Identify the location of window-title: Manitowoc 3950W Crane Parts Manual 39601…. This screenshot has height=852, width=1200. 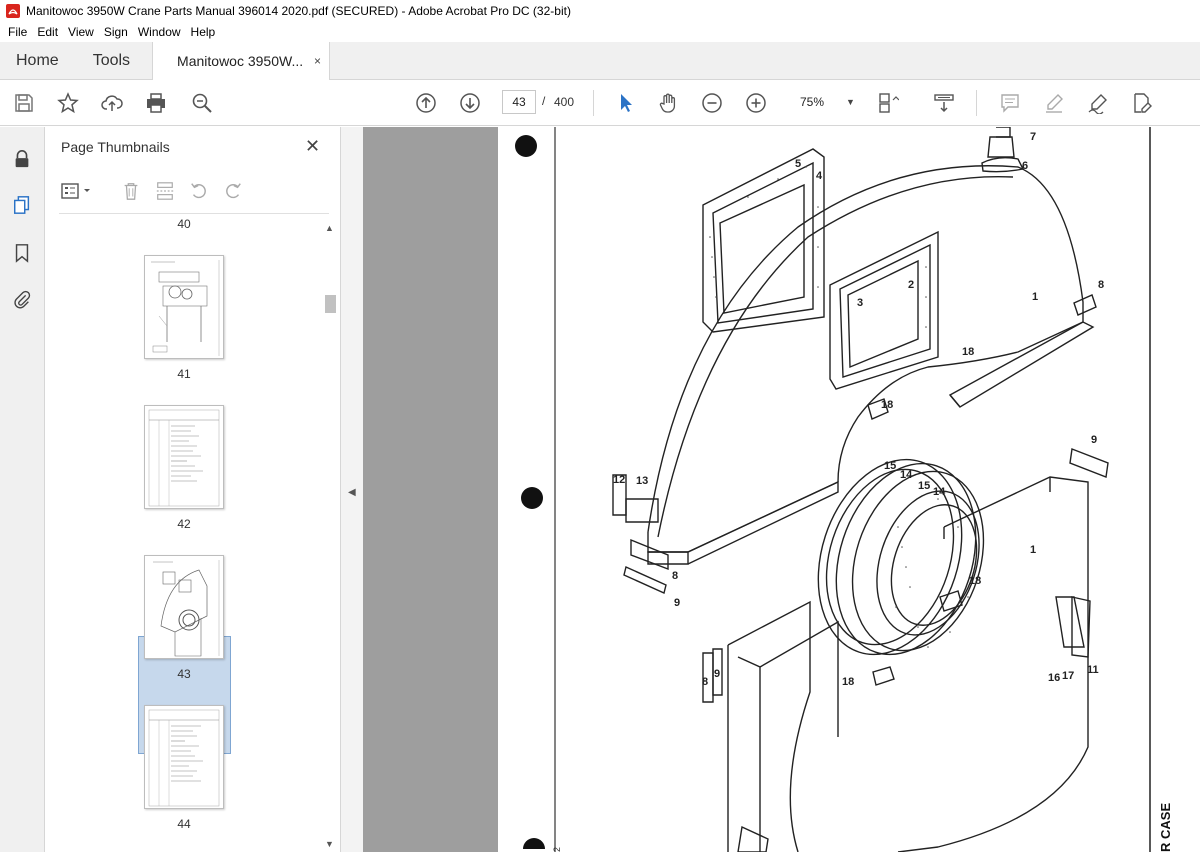
(298, 11).